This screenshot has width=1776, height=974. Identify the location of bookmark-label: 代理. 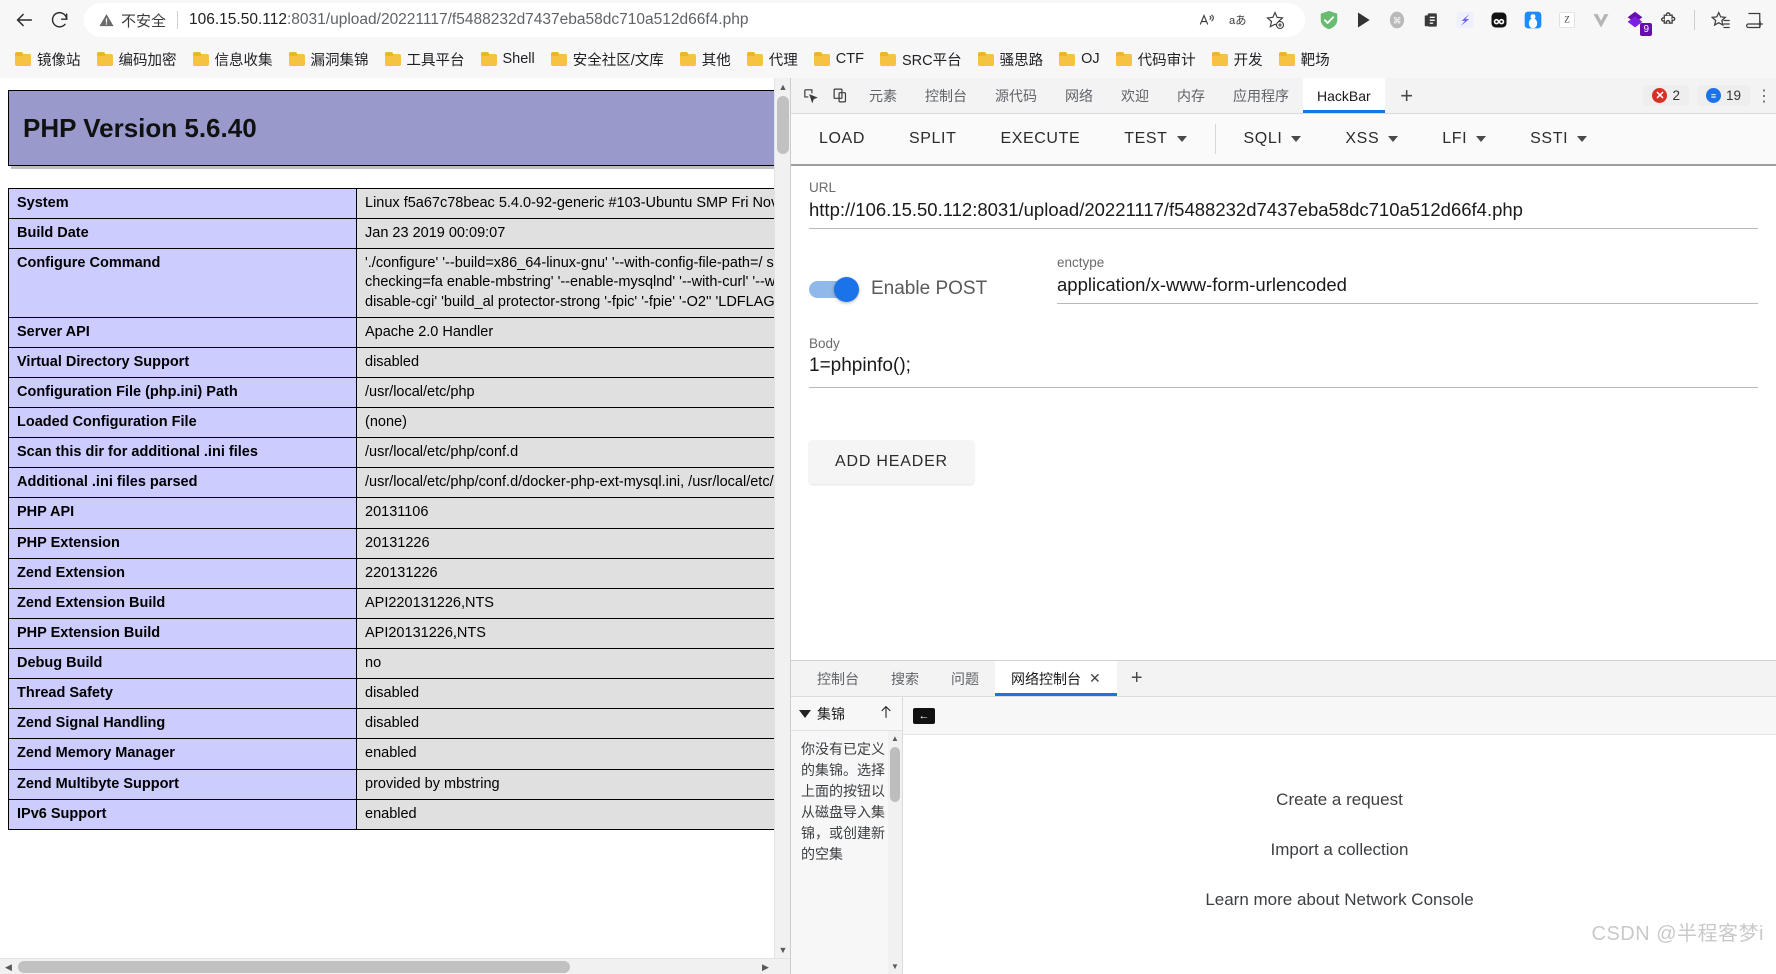
(783, 60).